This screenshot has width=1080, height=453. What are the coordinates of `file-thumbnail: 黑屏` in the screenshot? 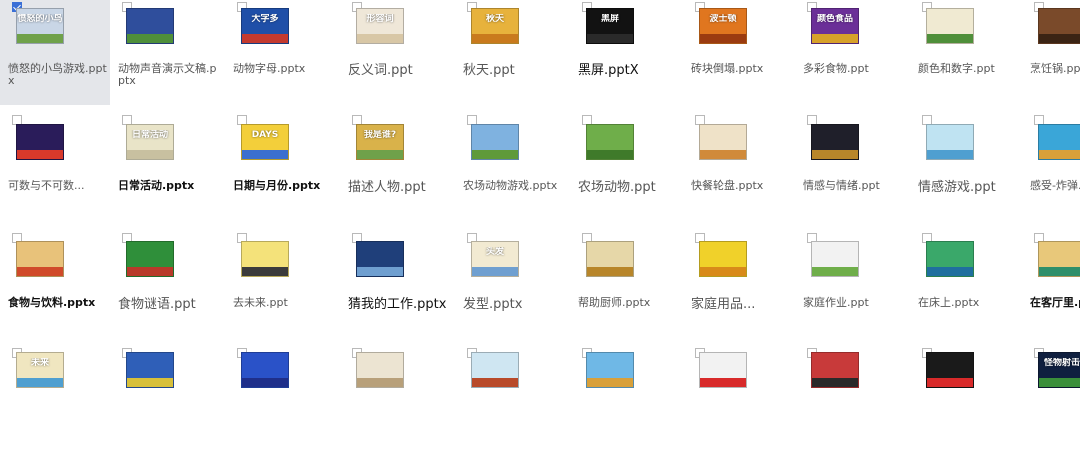 It's located at (610, 26).